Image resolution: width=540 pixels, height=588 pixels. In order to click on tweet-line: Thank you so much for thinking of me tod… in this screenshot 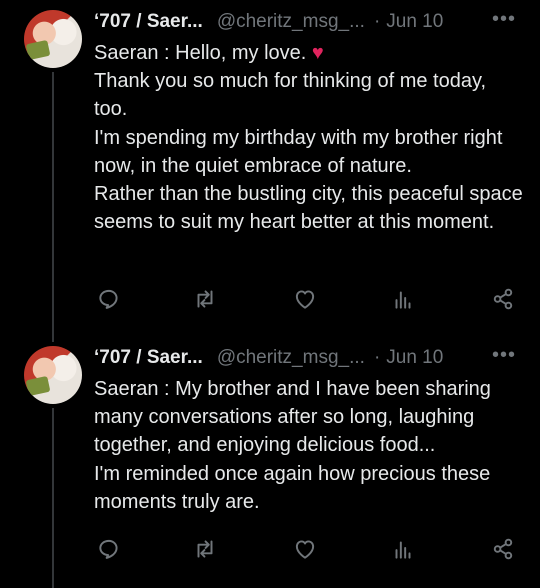, I will do `click(290, 95)`.